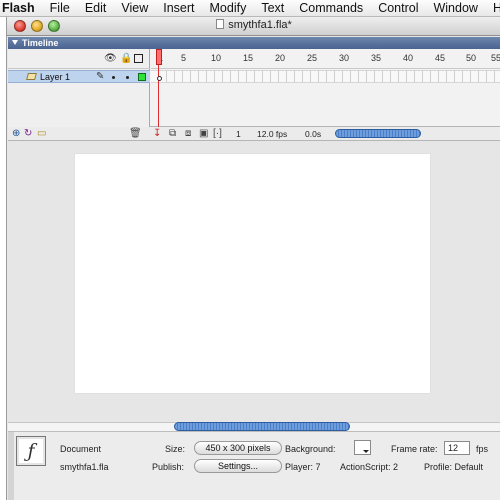 This screenshot has height=500, width=500. I want to click on frame-number: 30, so click(344, 58).